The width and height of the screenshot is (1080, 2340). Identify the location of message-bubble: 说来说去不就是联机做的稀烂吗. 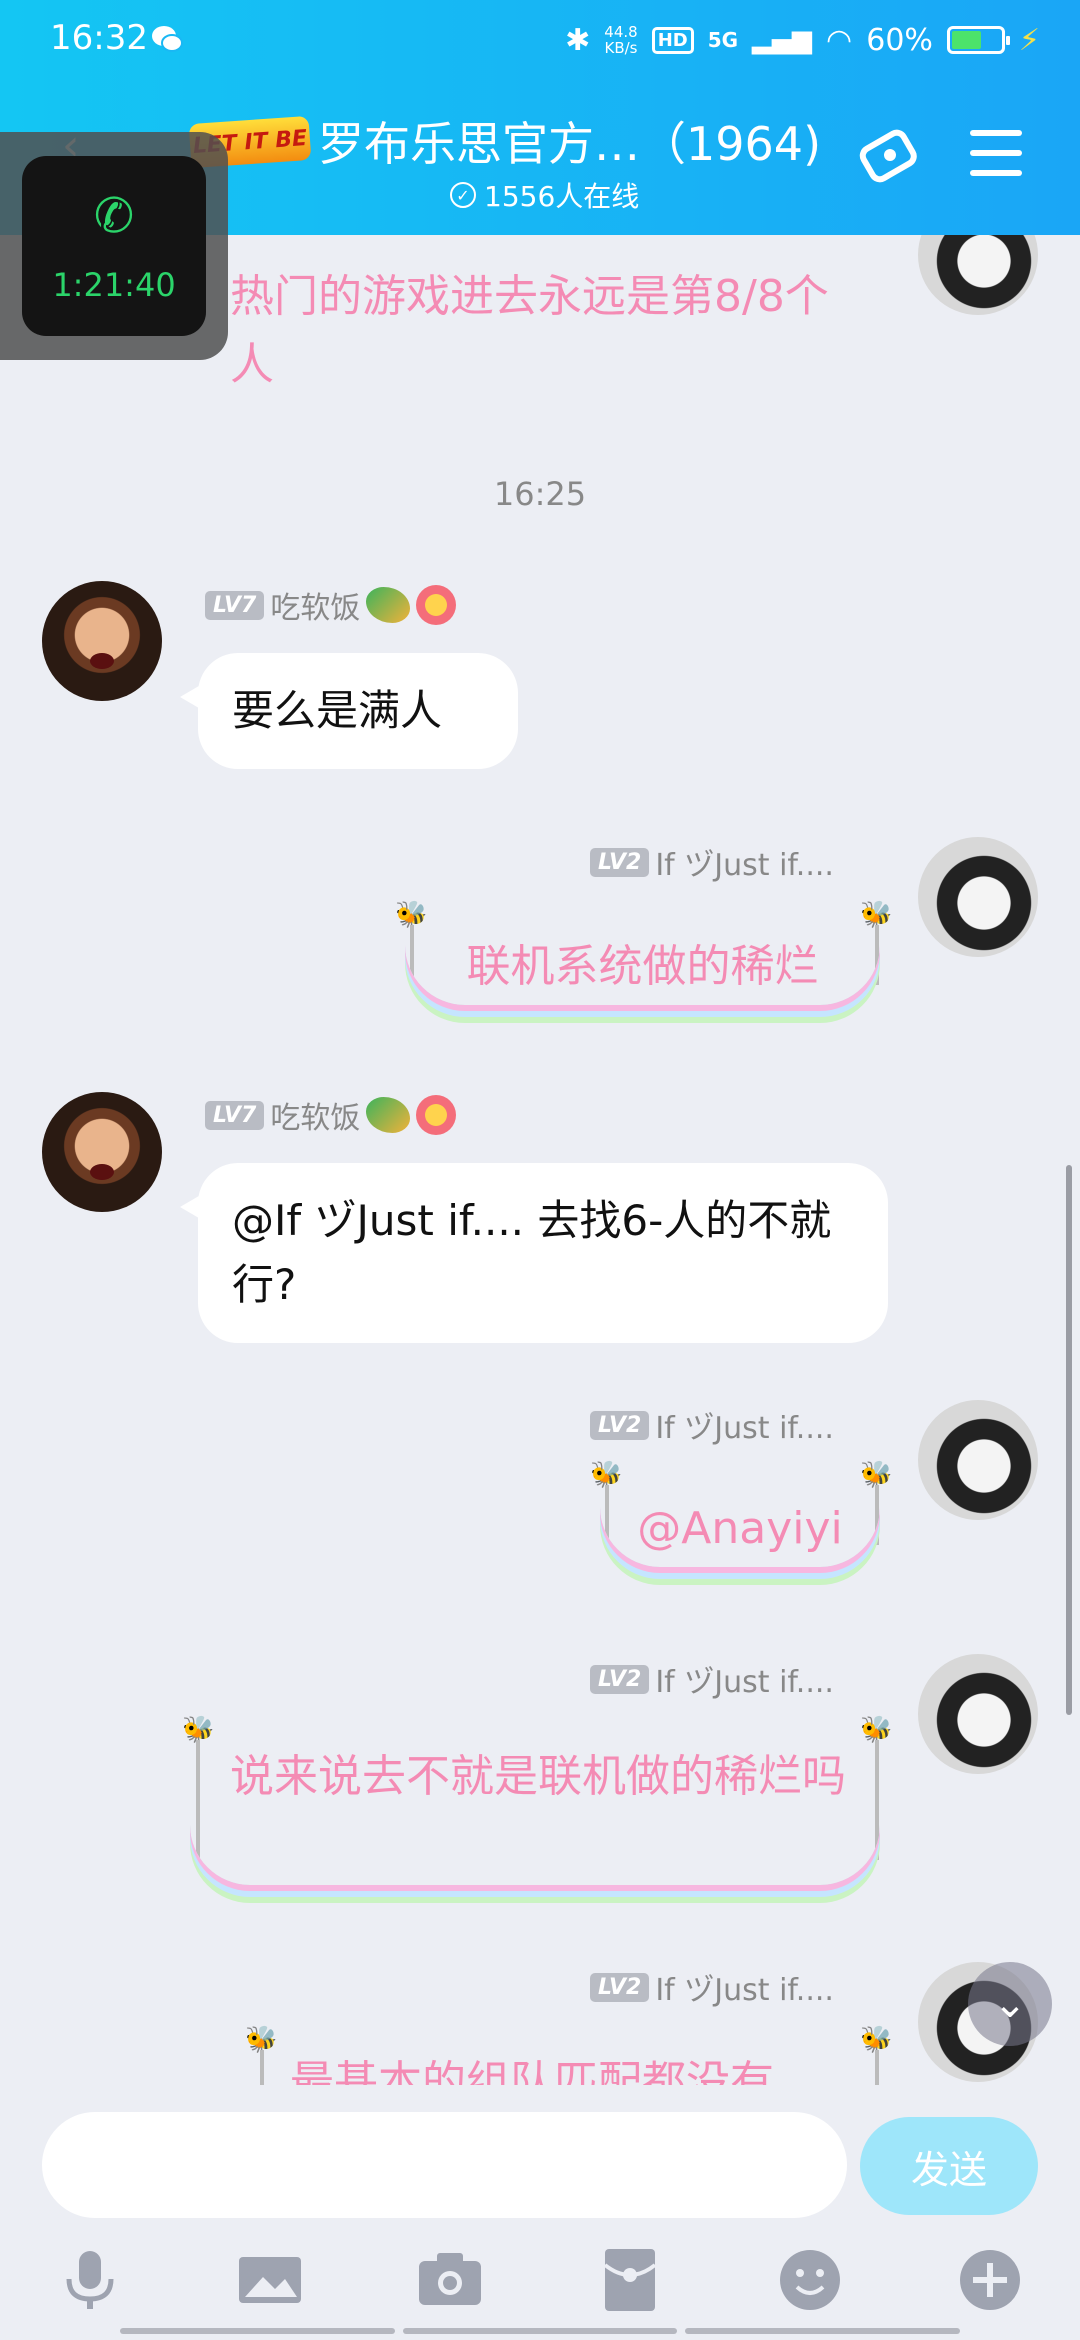
(535, 1815).